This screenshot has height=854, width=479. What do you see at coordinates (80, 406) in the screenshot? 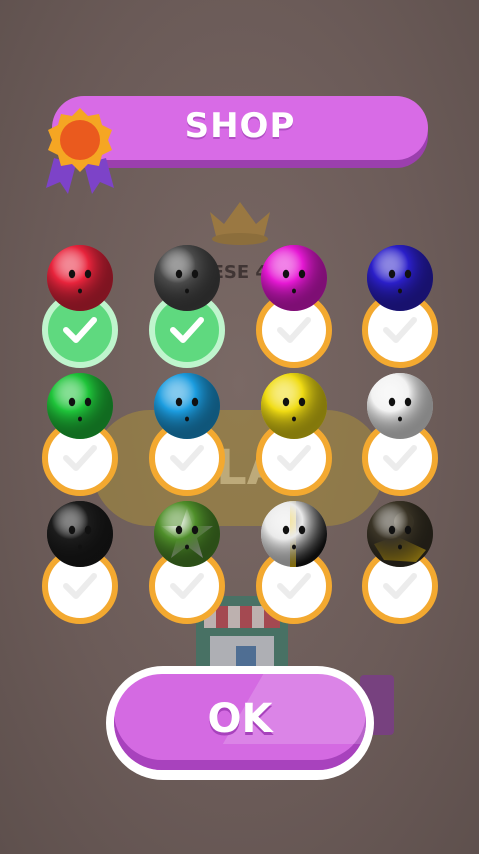
I see `ball-green-icon` at bounding box center [80, 406].